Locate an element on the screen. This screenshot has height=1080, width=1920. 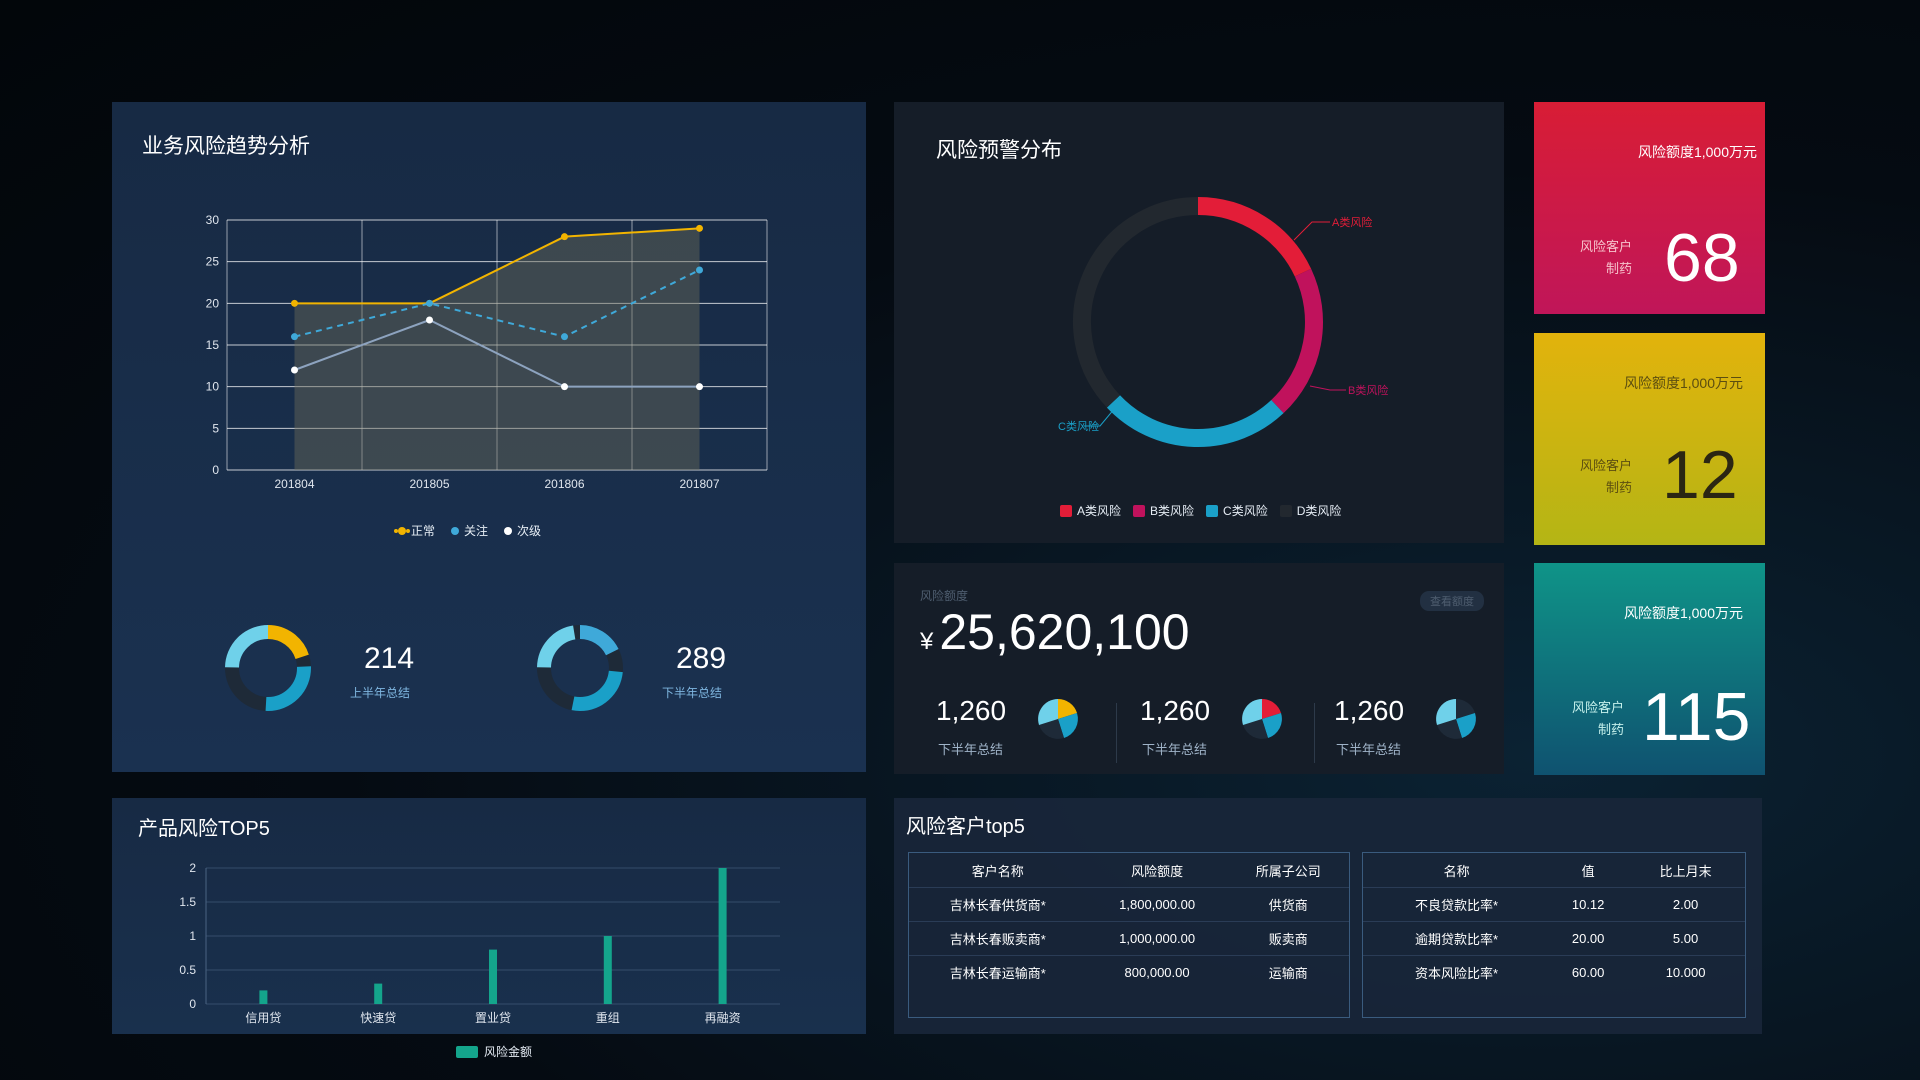
col-header: 客户名称 is located at coordinates (998, 870).